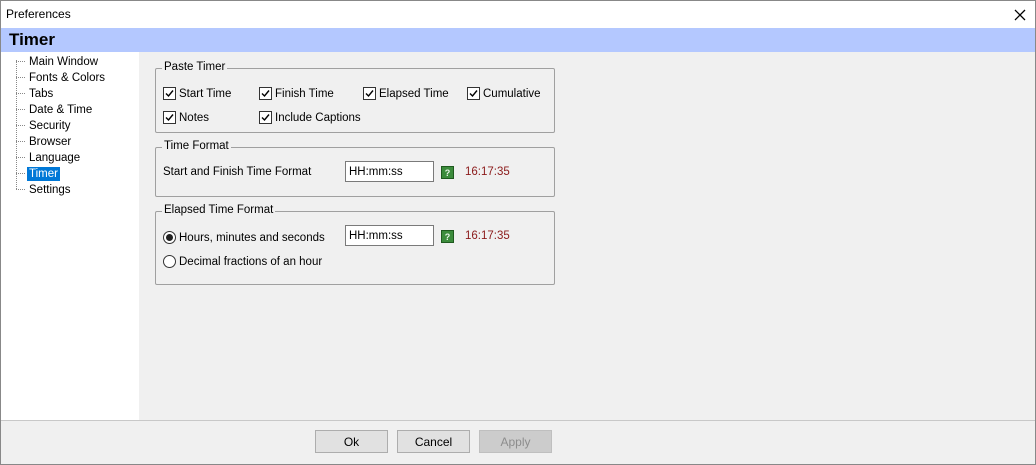 The height and width of the screenshot is (465, 1036). I want to click on time-format-label: Start and Finish Time Format, so click(237, 172).